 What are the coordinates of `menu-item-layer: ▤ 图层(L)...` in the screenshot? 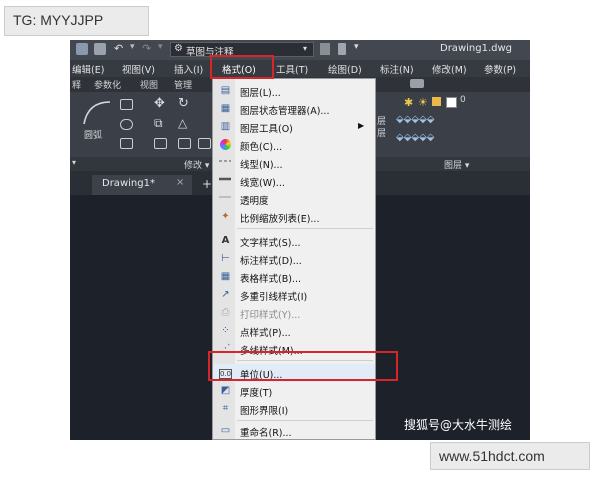 It's located at (294, 91).